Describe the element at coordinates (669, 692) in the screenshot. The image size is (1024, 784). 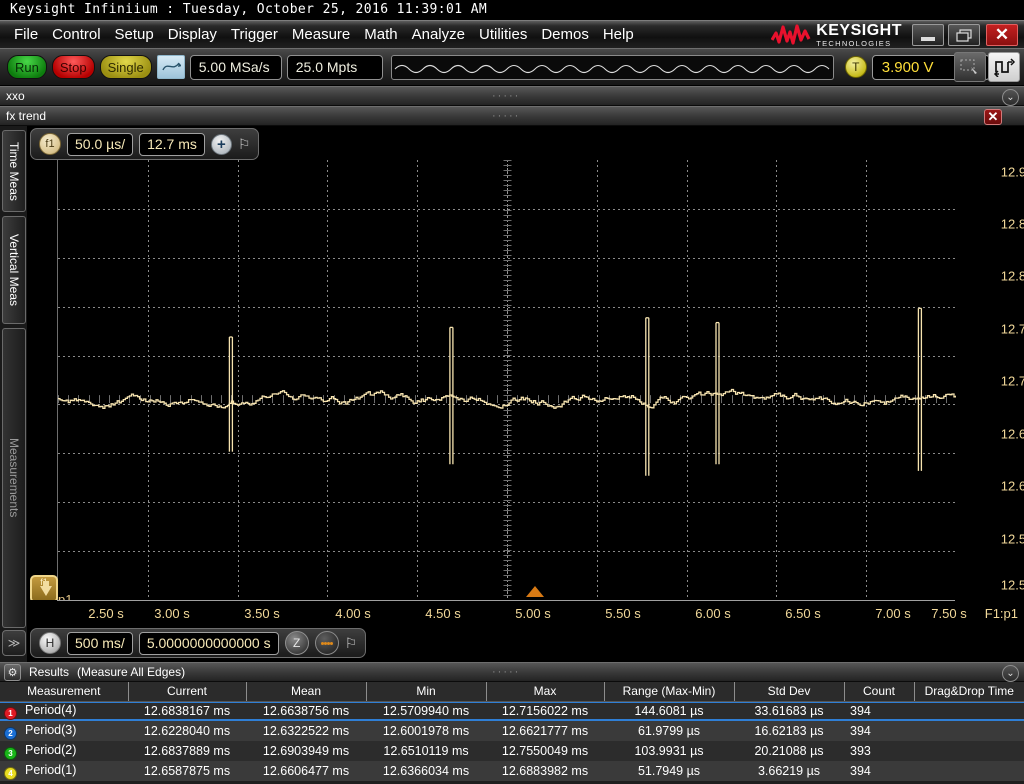
I see `col-range: Range (Max-Min)` at that location.